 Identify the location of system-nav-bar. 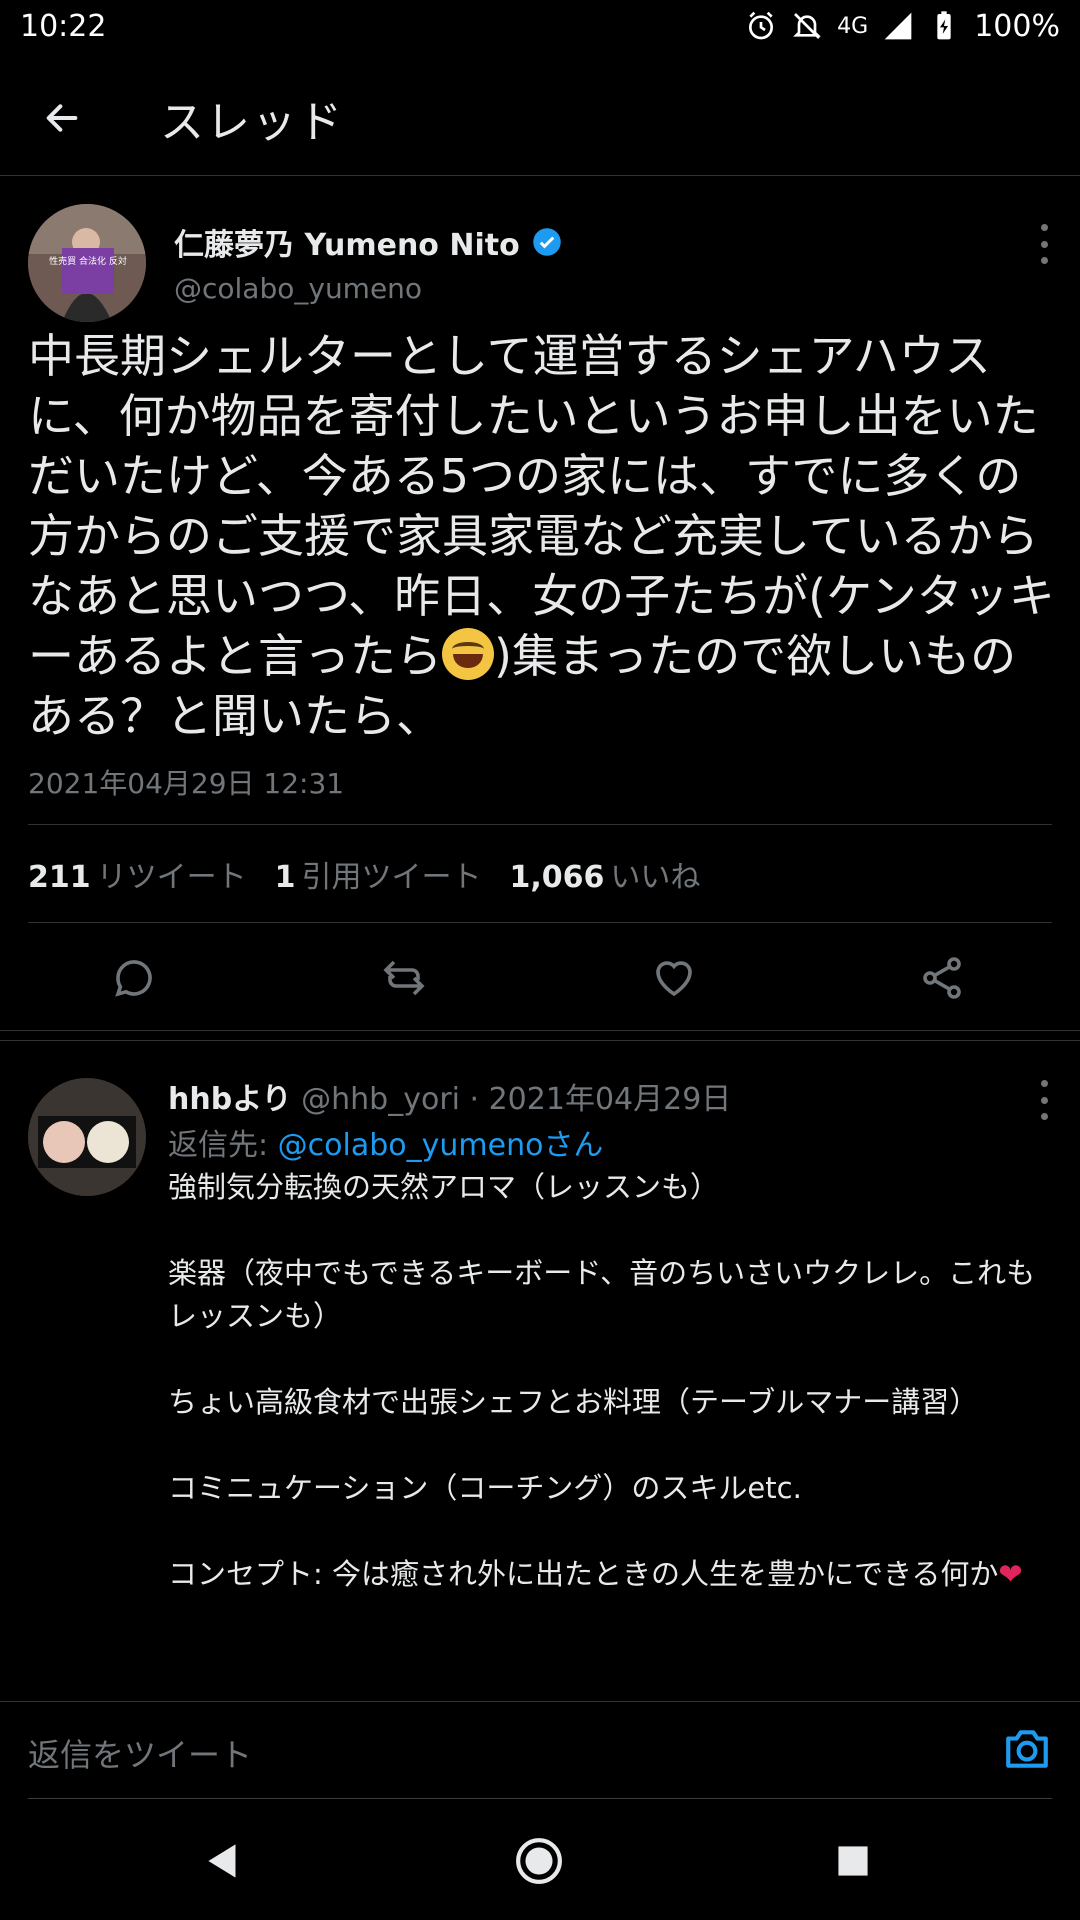
(540, 1860).